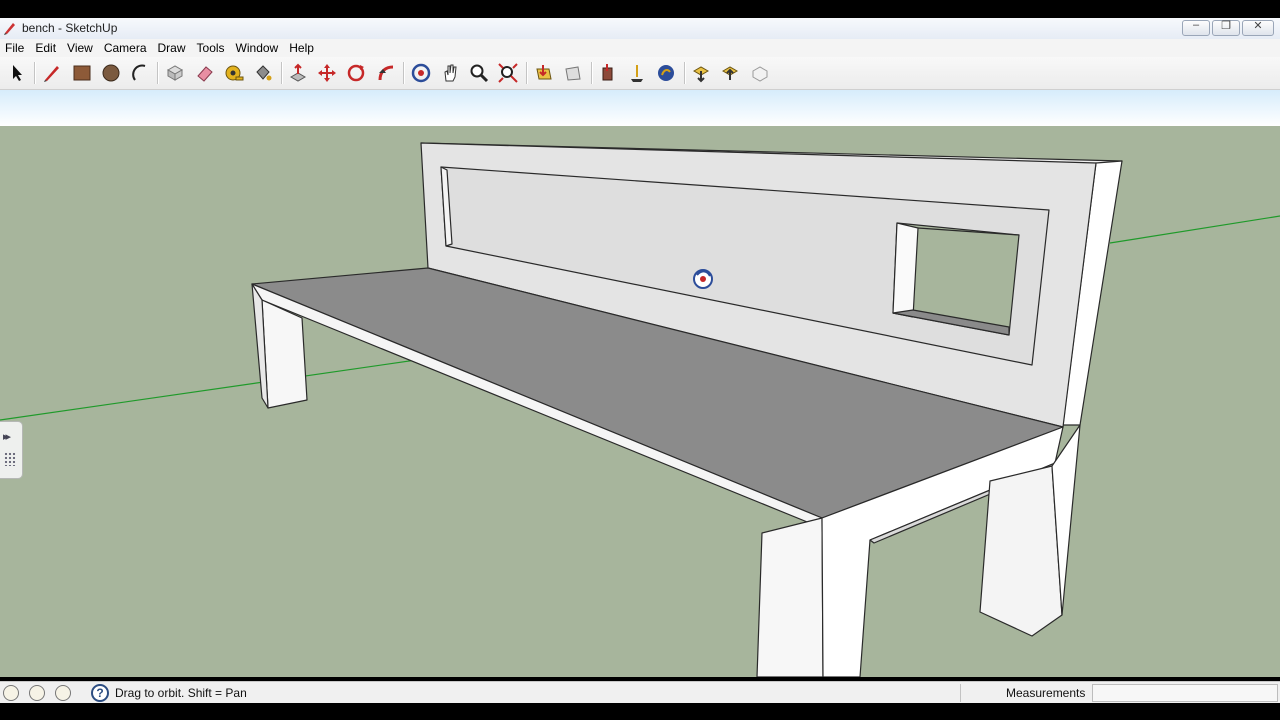 The image size is (1280, 720). What do you see at coordinates (608, 73) in the screenshot?
I see `share-component-icon` at bounding box center [608, 73].